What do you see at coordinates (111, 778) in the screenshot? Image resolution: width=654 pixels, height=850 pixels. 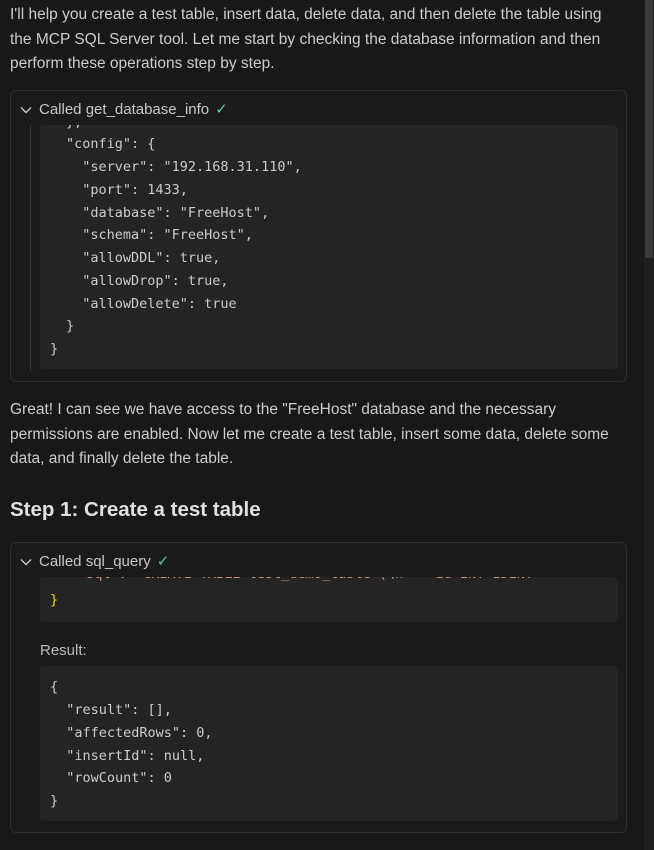 I see `code-line: "rowCount": 0` at bounding box center [111, 778].